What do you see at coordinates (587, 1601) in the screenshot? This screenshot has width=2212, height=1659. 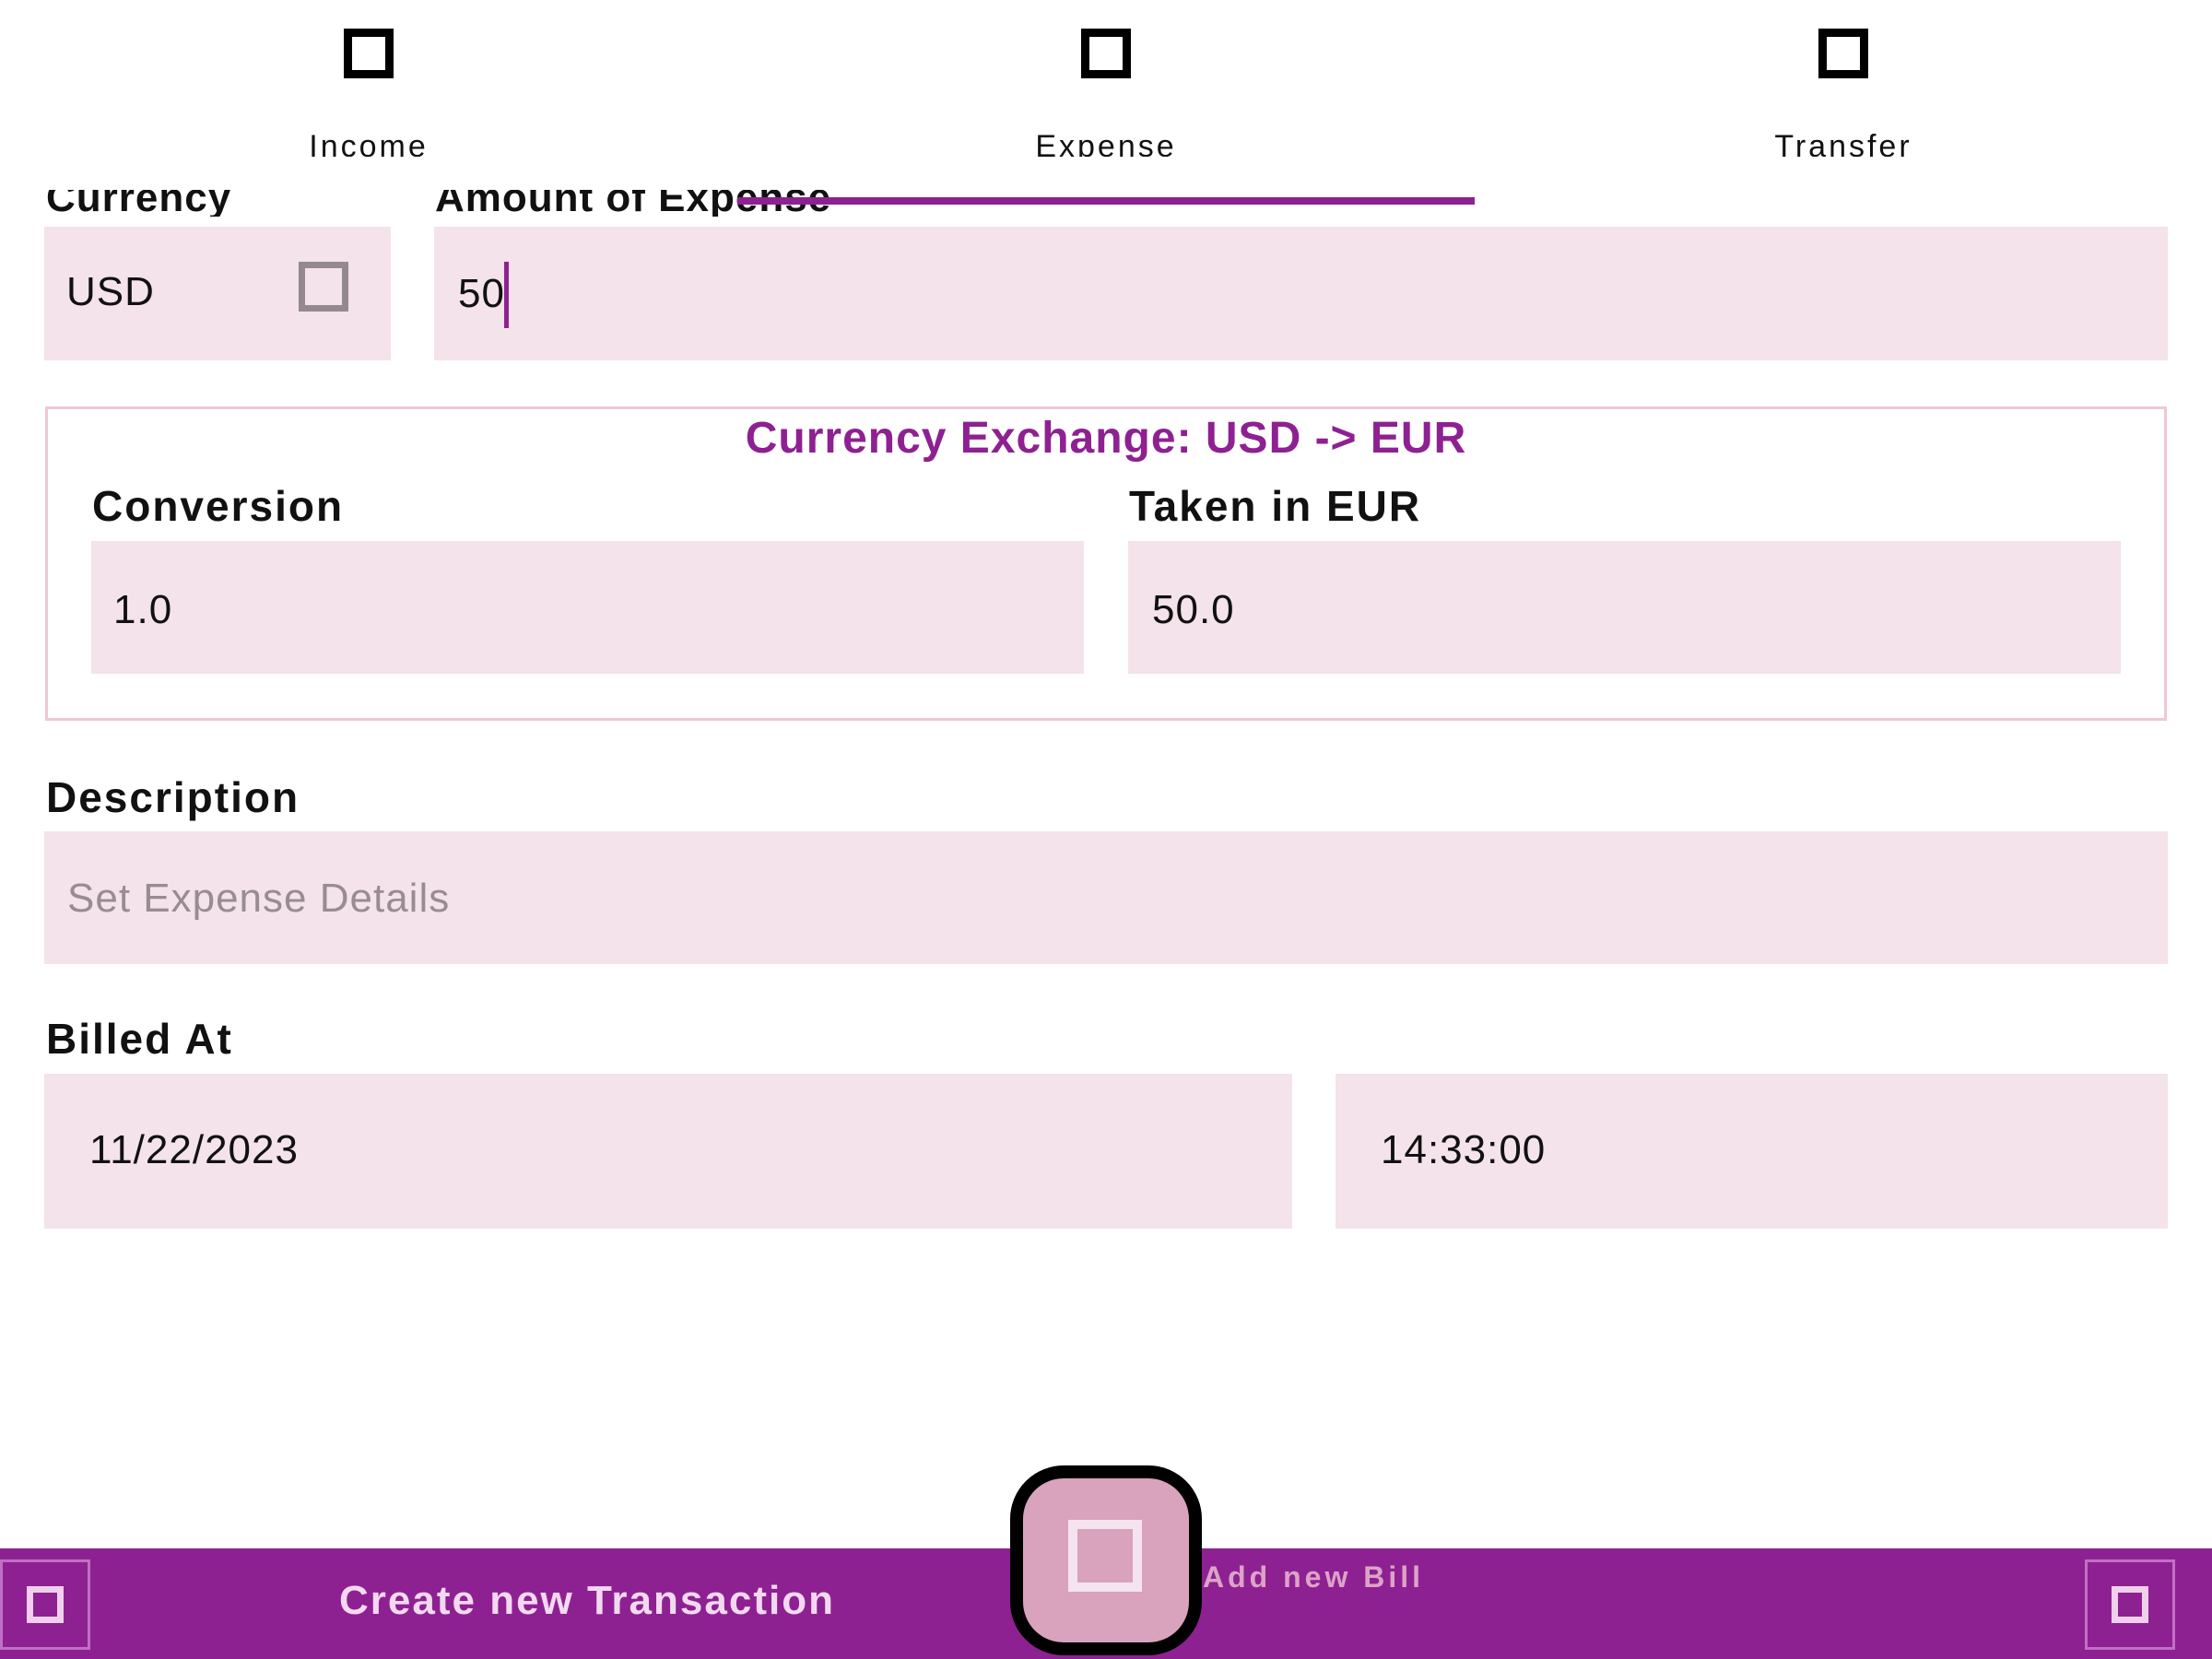 I see `create-transaction-label: Create new Transaction` at bounding box center [587, 1601].